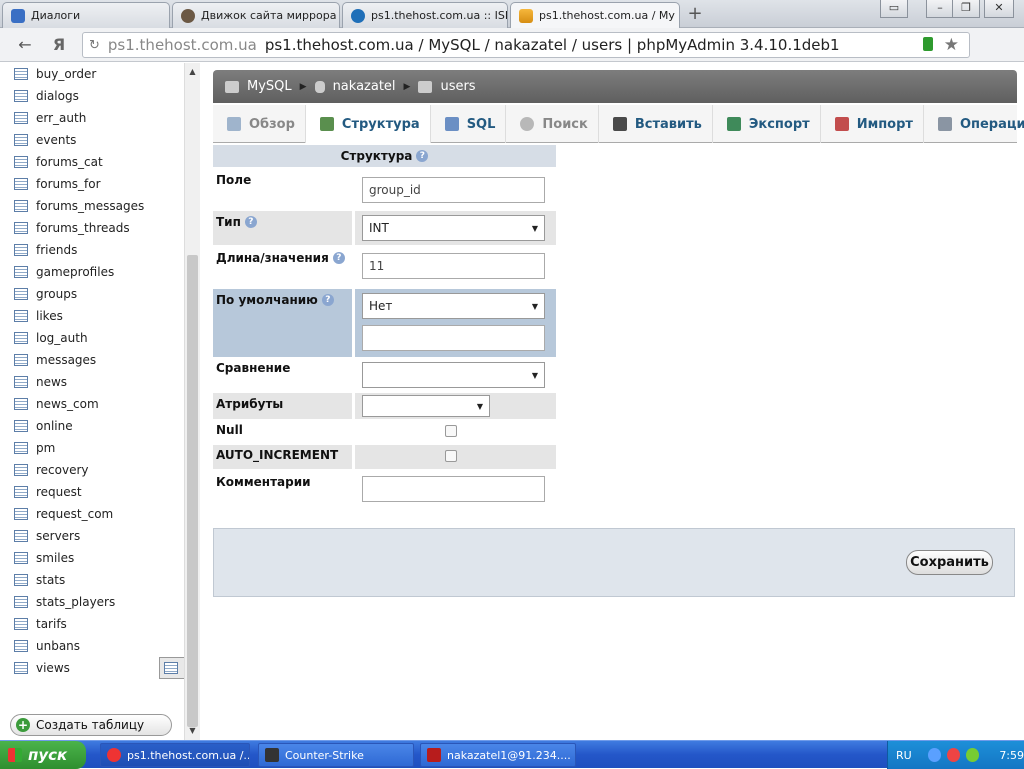  I want to click on save-button: Сохранить, so click(949, 562).